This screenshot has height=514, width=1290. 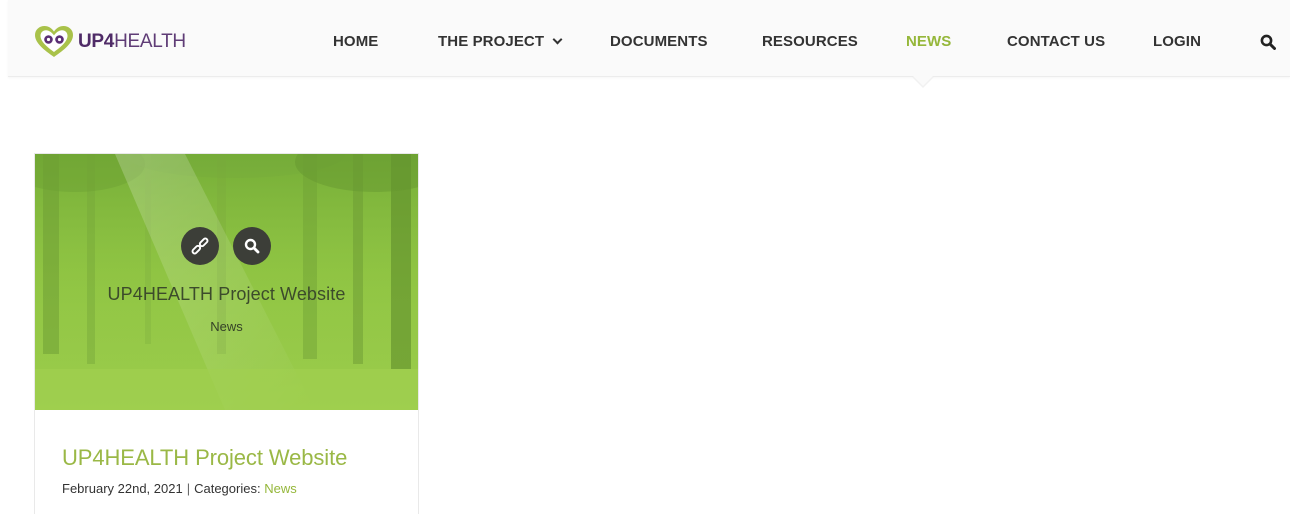 I want to click on post-title: UP4HEALTH Project Website, so click(x=204, y=458).